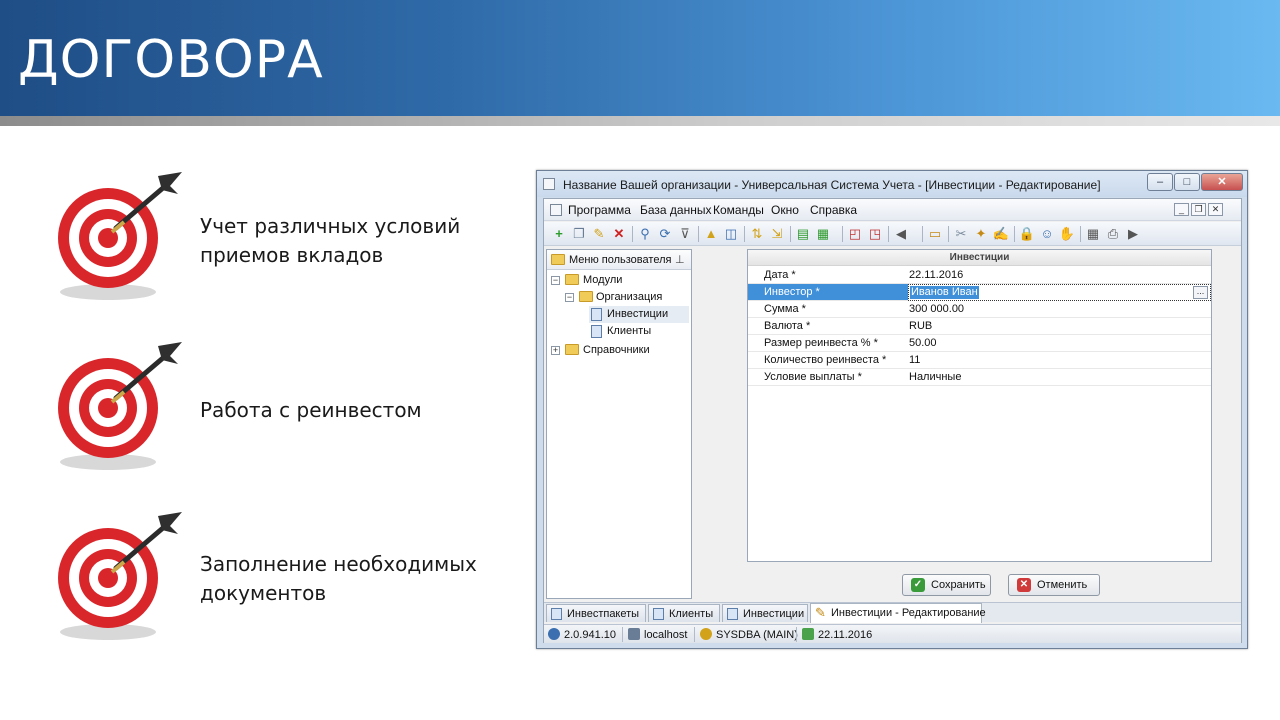  I want to click on field-value: 300 000.00, so click(936, 309).